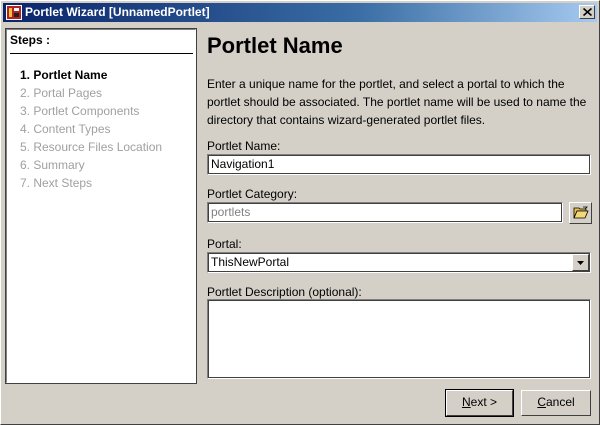 The image size is (600, 425). I want to click on step-item-content-types: 4. Content Types, so click(65, 129).